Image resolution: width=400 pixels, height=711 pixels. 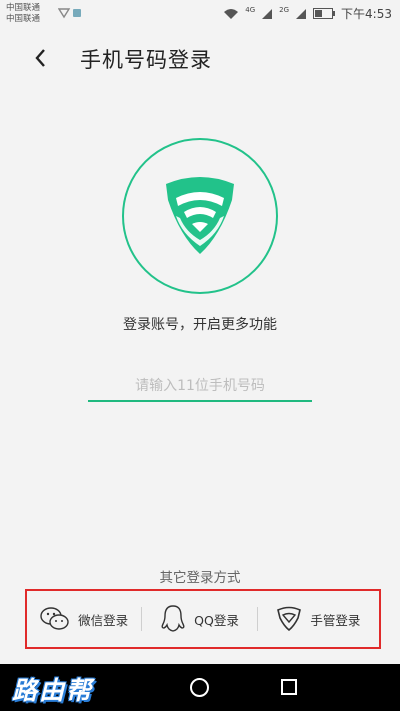 I want to click on wechat-login-label: 微信登录, so click(x=103, y=620).